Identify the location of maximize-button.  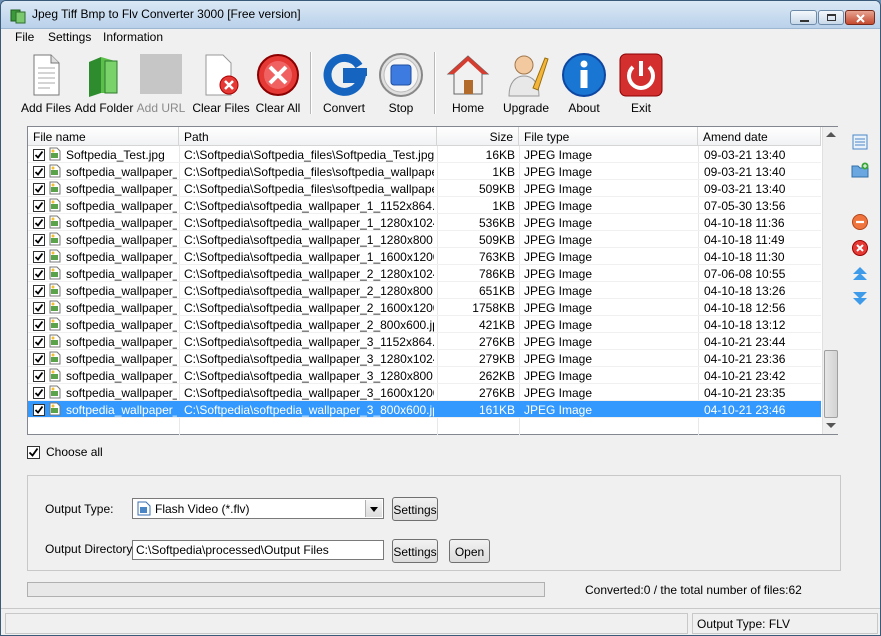
(831, 17).